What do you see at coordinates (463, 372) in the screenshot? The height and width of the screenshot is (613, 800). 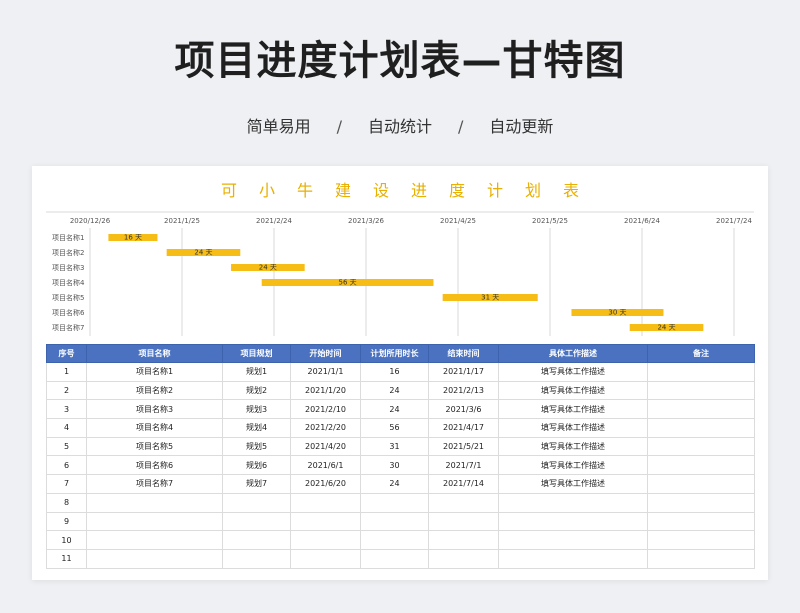 I see `table-cell: 2021/1/17` at bounding box center [463, 372].